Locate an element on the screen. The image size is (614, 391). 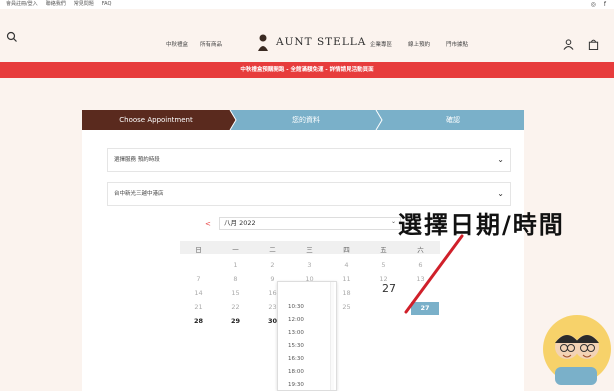
calendar-day: 28 is located at coordinates (198, 321).